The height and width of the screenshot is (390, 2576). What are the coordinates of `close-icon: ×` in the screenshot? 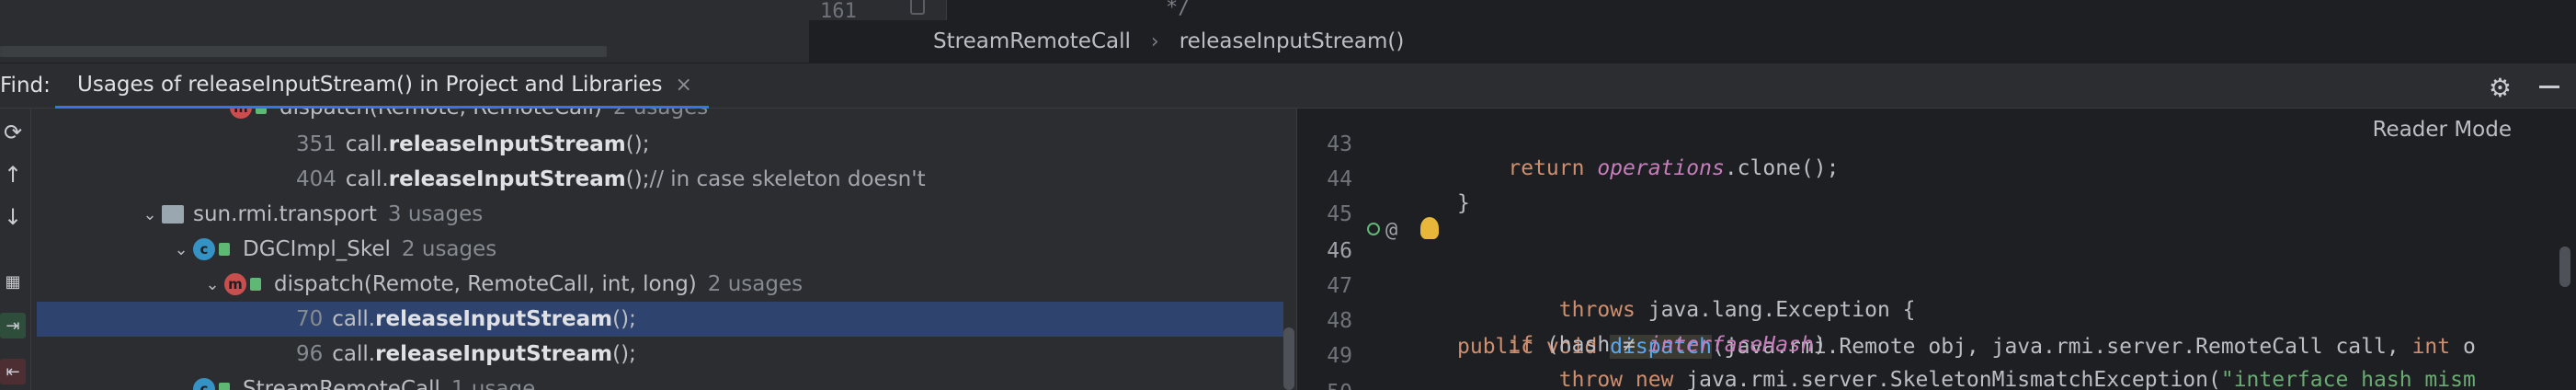 It's located at (684, 85).